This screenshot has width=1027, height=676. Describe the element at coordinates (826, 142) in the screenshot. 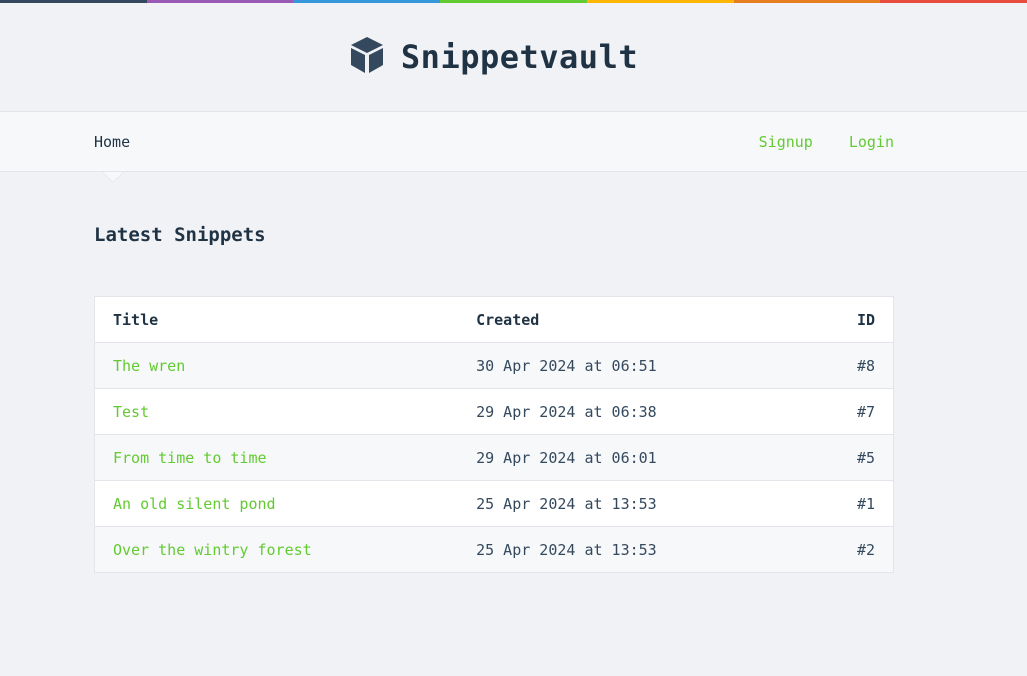

I see `nav-auth-links: Signup Login` at that location.